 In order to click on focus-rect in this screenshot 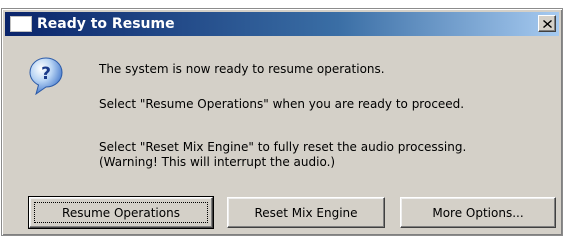, I will do `click(121, 212)`.